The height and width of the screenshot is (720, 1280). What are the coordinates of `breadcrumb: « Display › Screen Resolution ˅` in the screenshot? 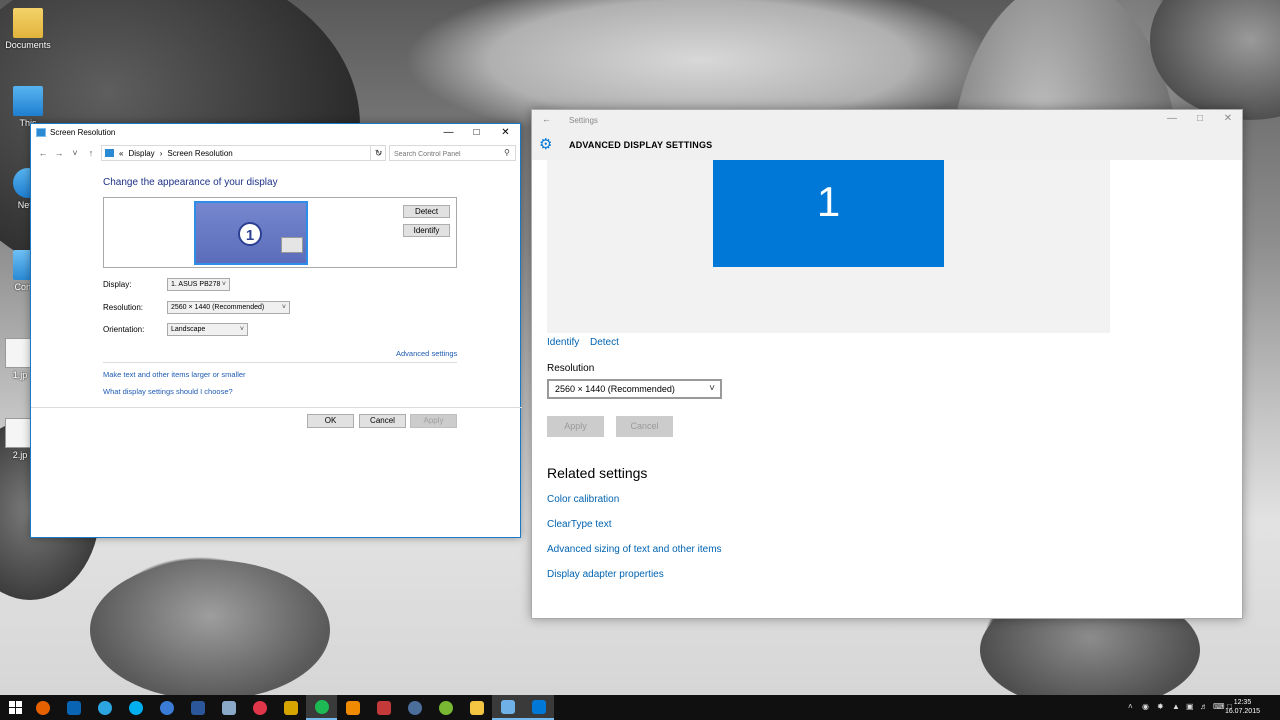 It's located at (243, 153).